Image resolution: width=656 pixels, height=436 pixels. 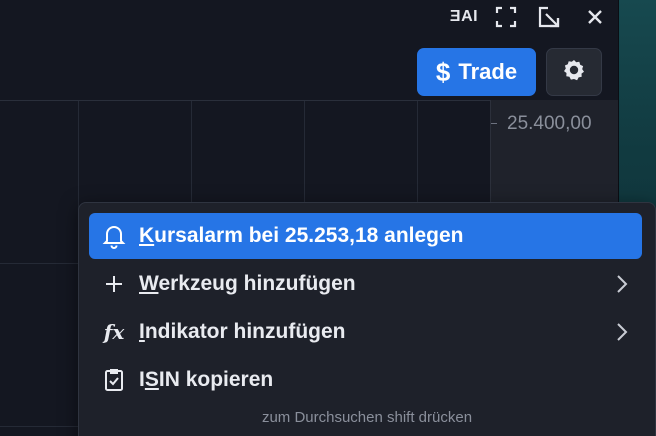 I want to click on settings-button, so click(x=574, y=72).